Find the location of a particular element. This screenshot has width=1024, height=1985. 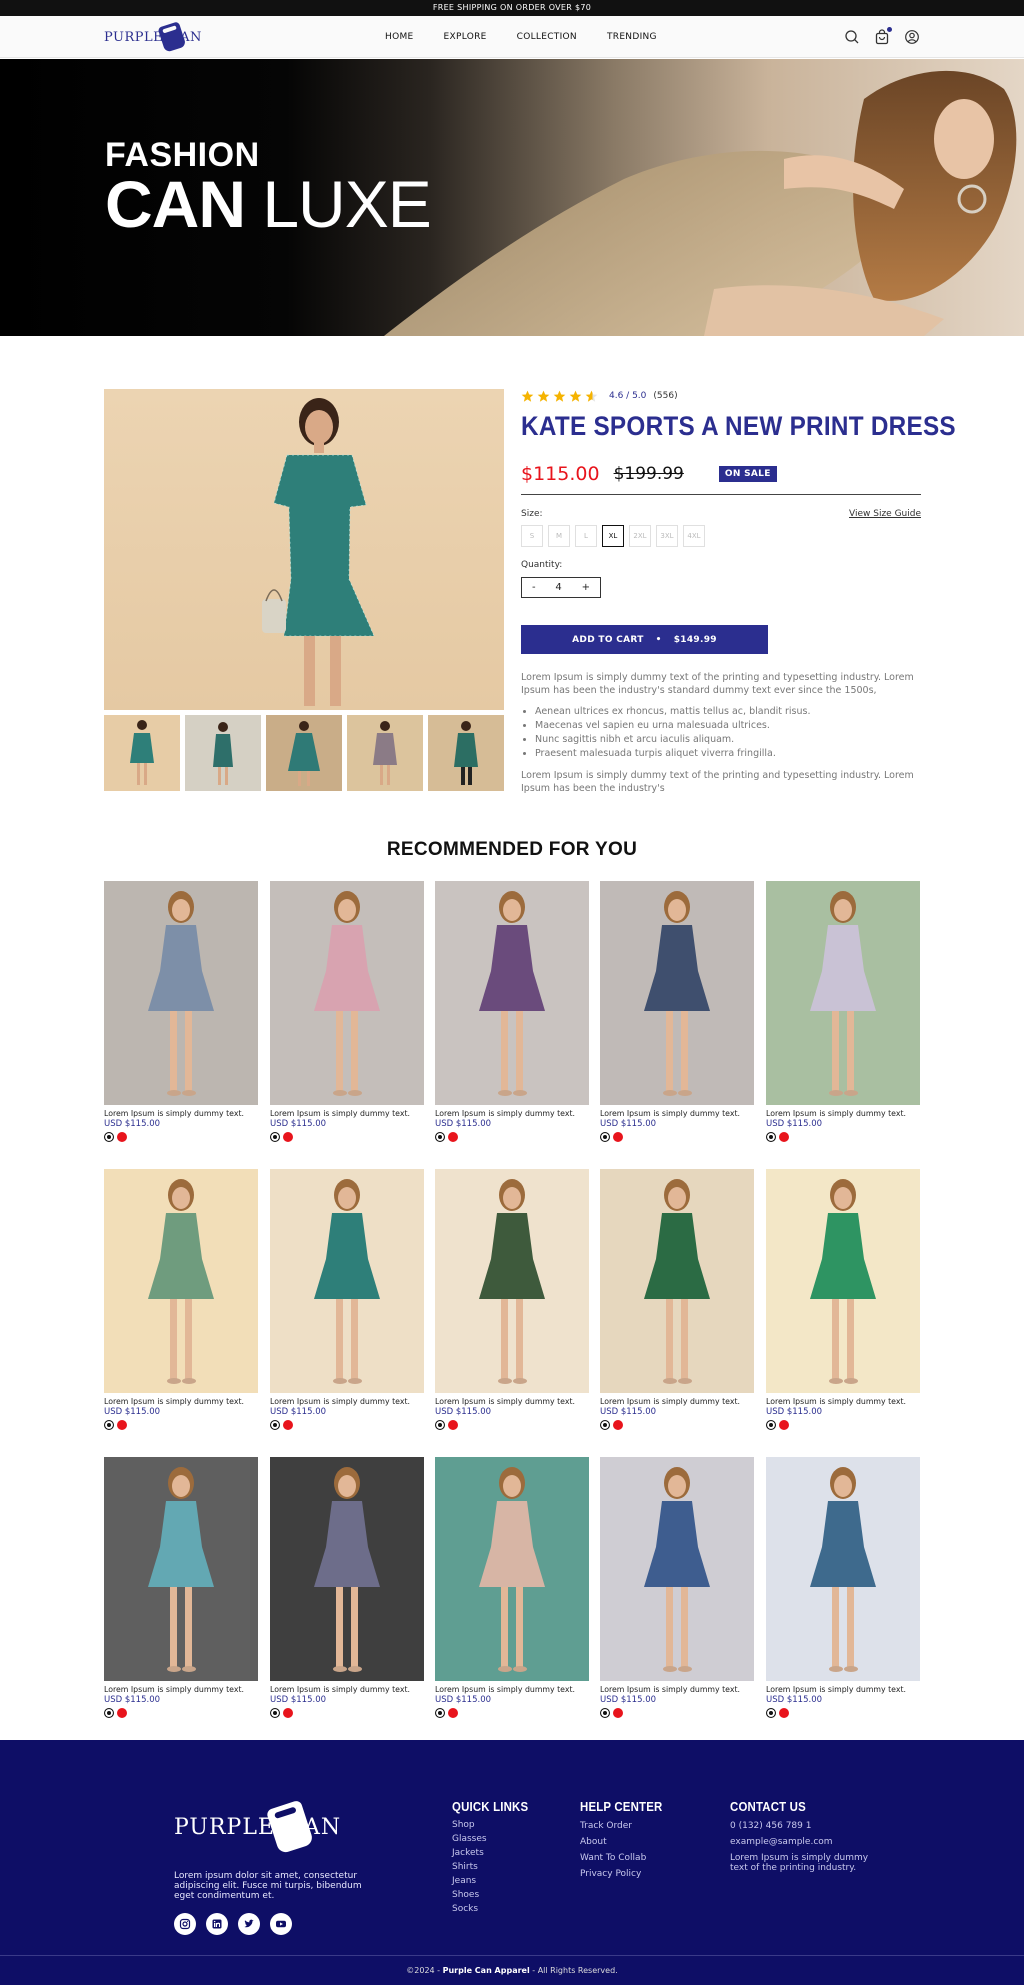

add-to-cart-button: ADD TO CART • $149.99 is located at coordinates (644, 639).